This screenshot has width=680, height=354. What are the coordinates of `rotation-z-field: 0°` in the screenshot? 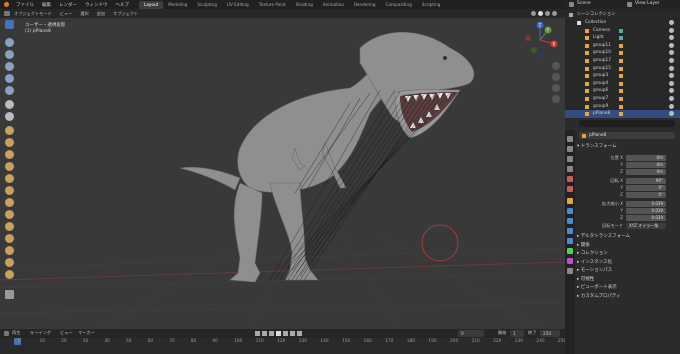 It's located at (646, 195).